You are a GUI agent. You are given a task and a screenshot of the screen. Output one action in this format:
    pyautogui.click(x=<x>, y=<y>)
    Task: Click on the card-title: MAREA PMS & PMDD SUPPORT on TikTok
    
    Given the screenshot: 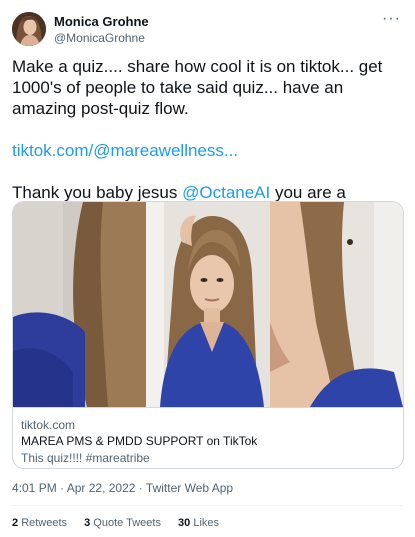 What is the action you would take?
    pyautogui.click(x=139, y=441)
    